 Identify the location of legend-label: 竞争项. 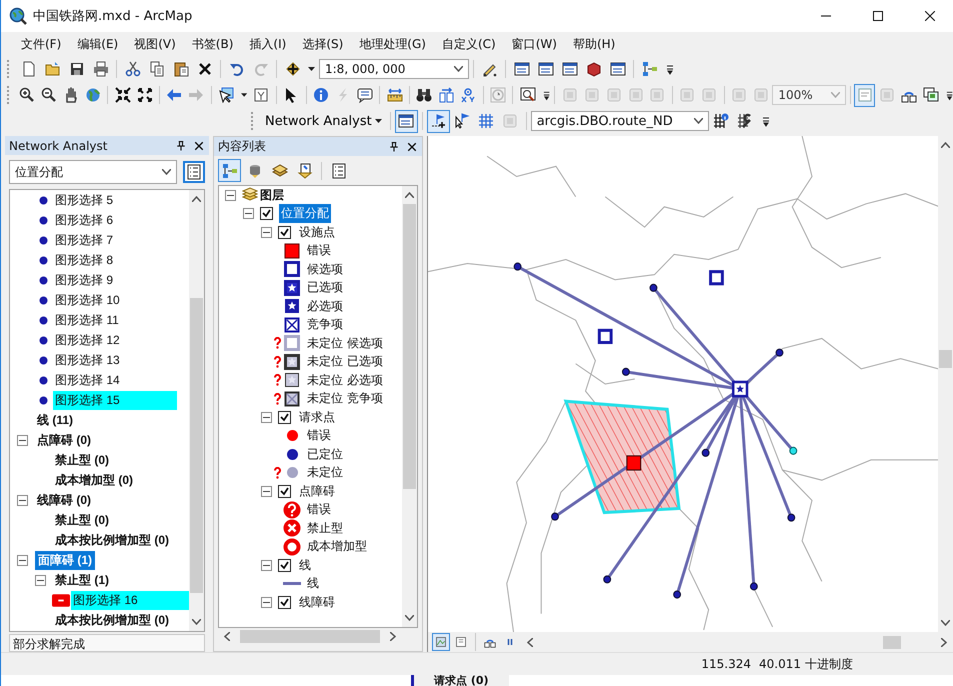
(325, 325).